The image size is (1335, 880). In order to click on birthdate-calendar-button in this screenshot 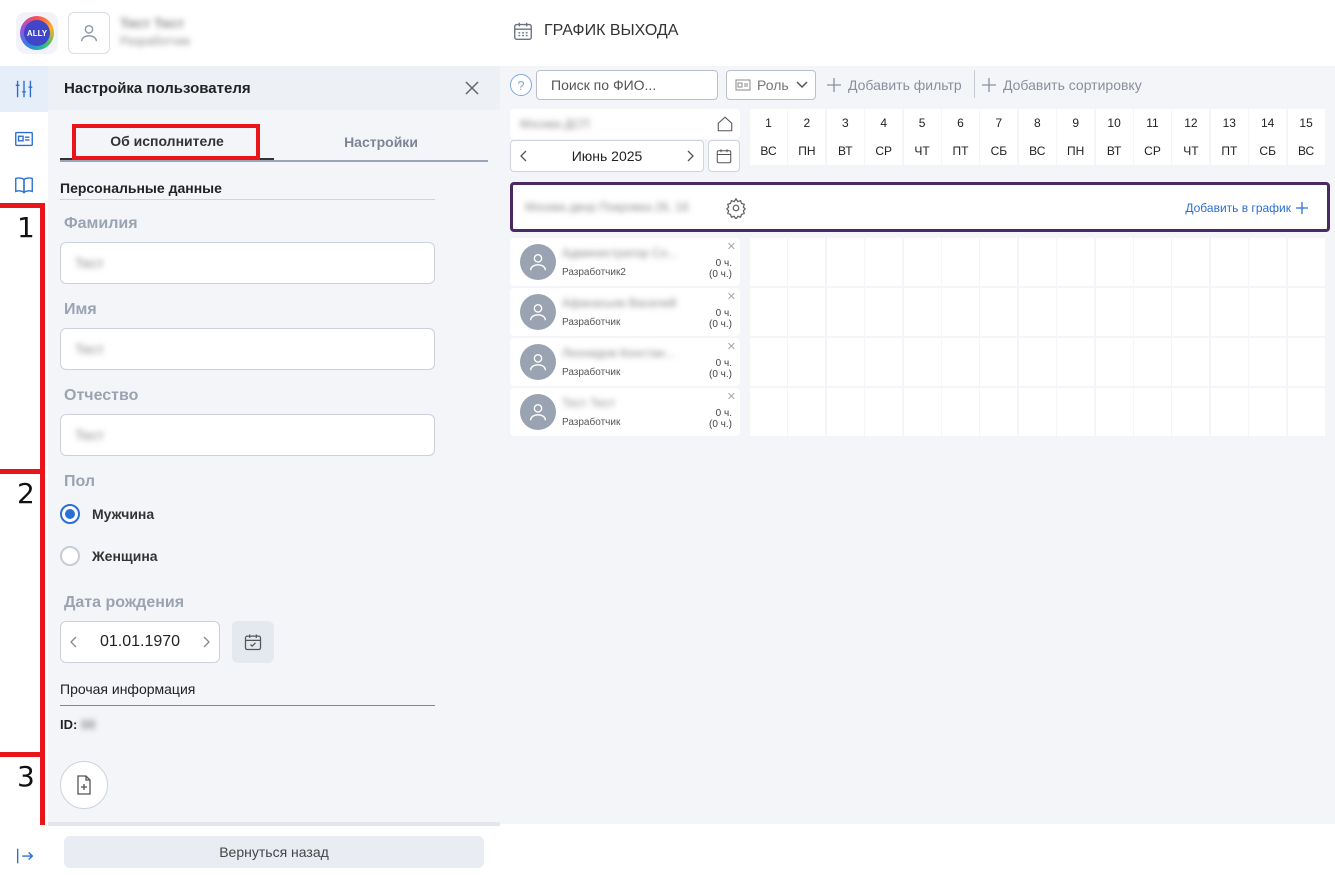, I will do `click(253, 642)`.